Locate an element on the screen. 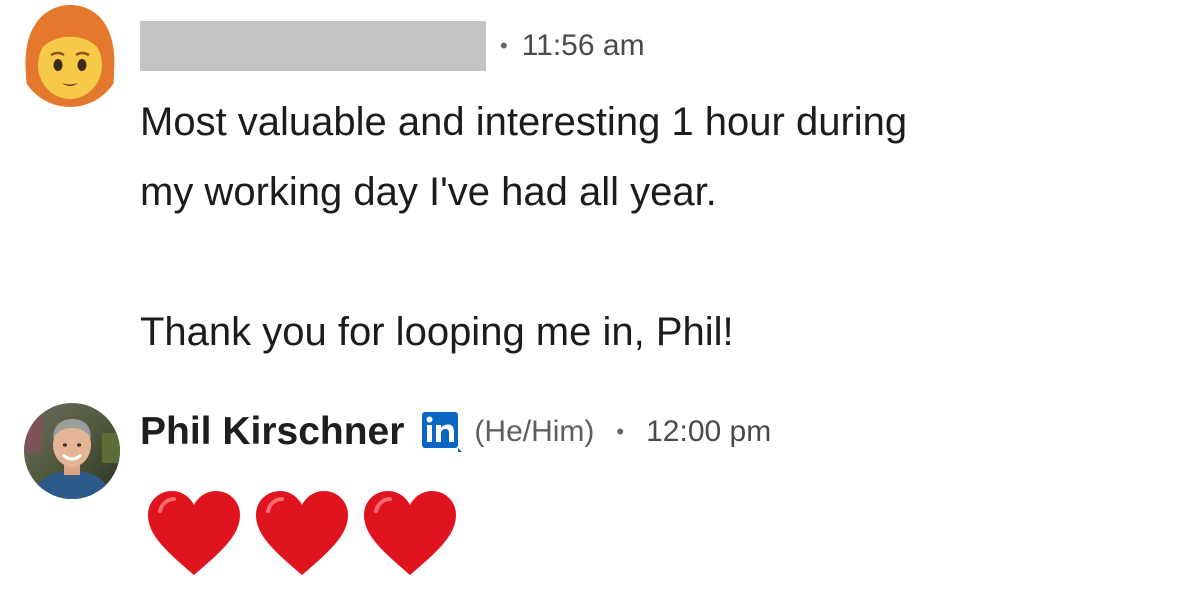  message-timestamp: 12:00 pm is located at coordinates (709, 431).